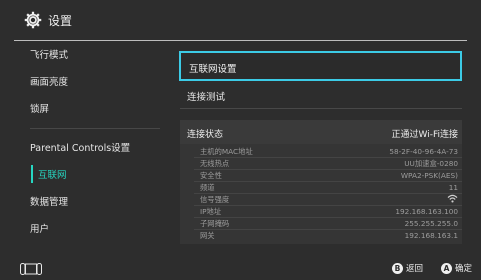 This screenshot has height=280, width=481. Describe the element at coordinates (453, 187) in the screenshot. I see `status-row-value: 11` at that location.